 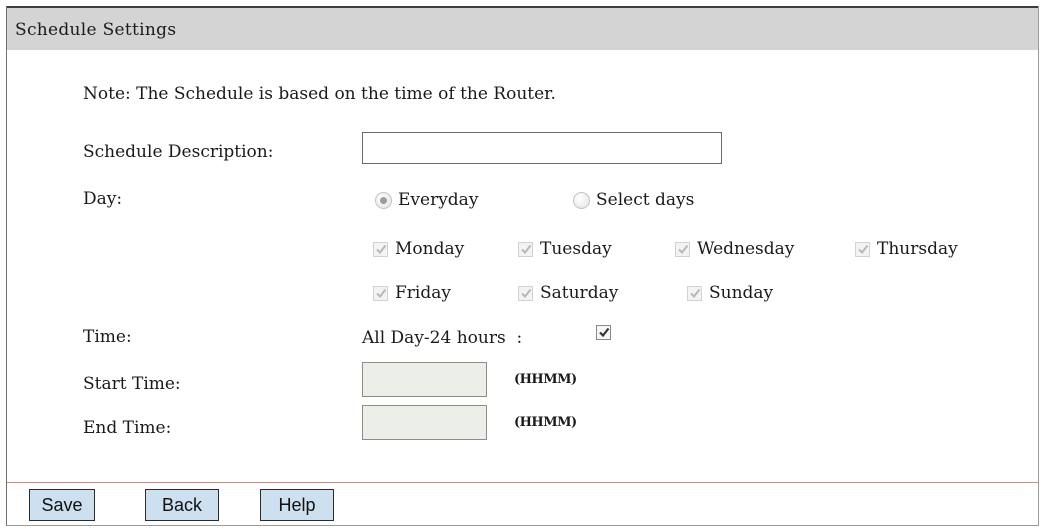 What do you see at coordinates (522, 482) in the screenshot?
I see `footer-divider` at bounding box center [522, 482].